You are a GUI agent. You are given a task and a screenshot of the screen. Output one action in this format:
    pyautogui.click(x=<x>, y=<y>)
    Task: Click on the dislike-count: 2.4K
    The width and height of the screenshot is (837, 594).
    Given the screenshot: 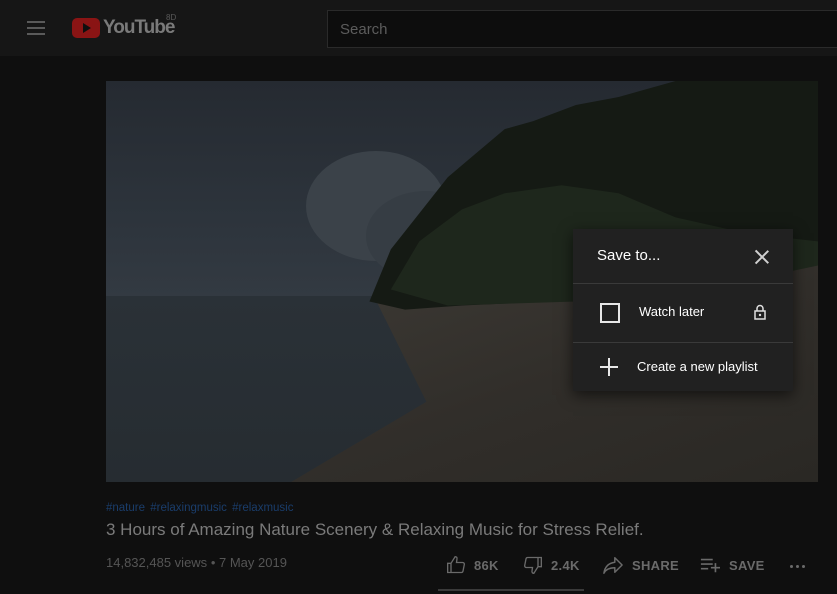 What is the action you would take?
    pyautogui.click(x=565, y=565)
    